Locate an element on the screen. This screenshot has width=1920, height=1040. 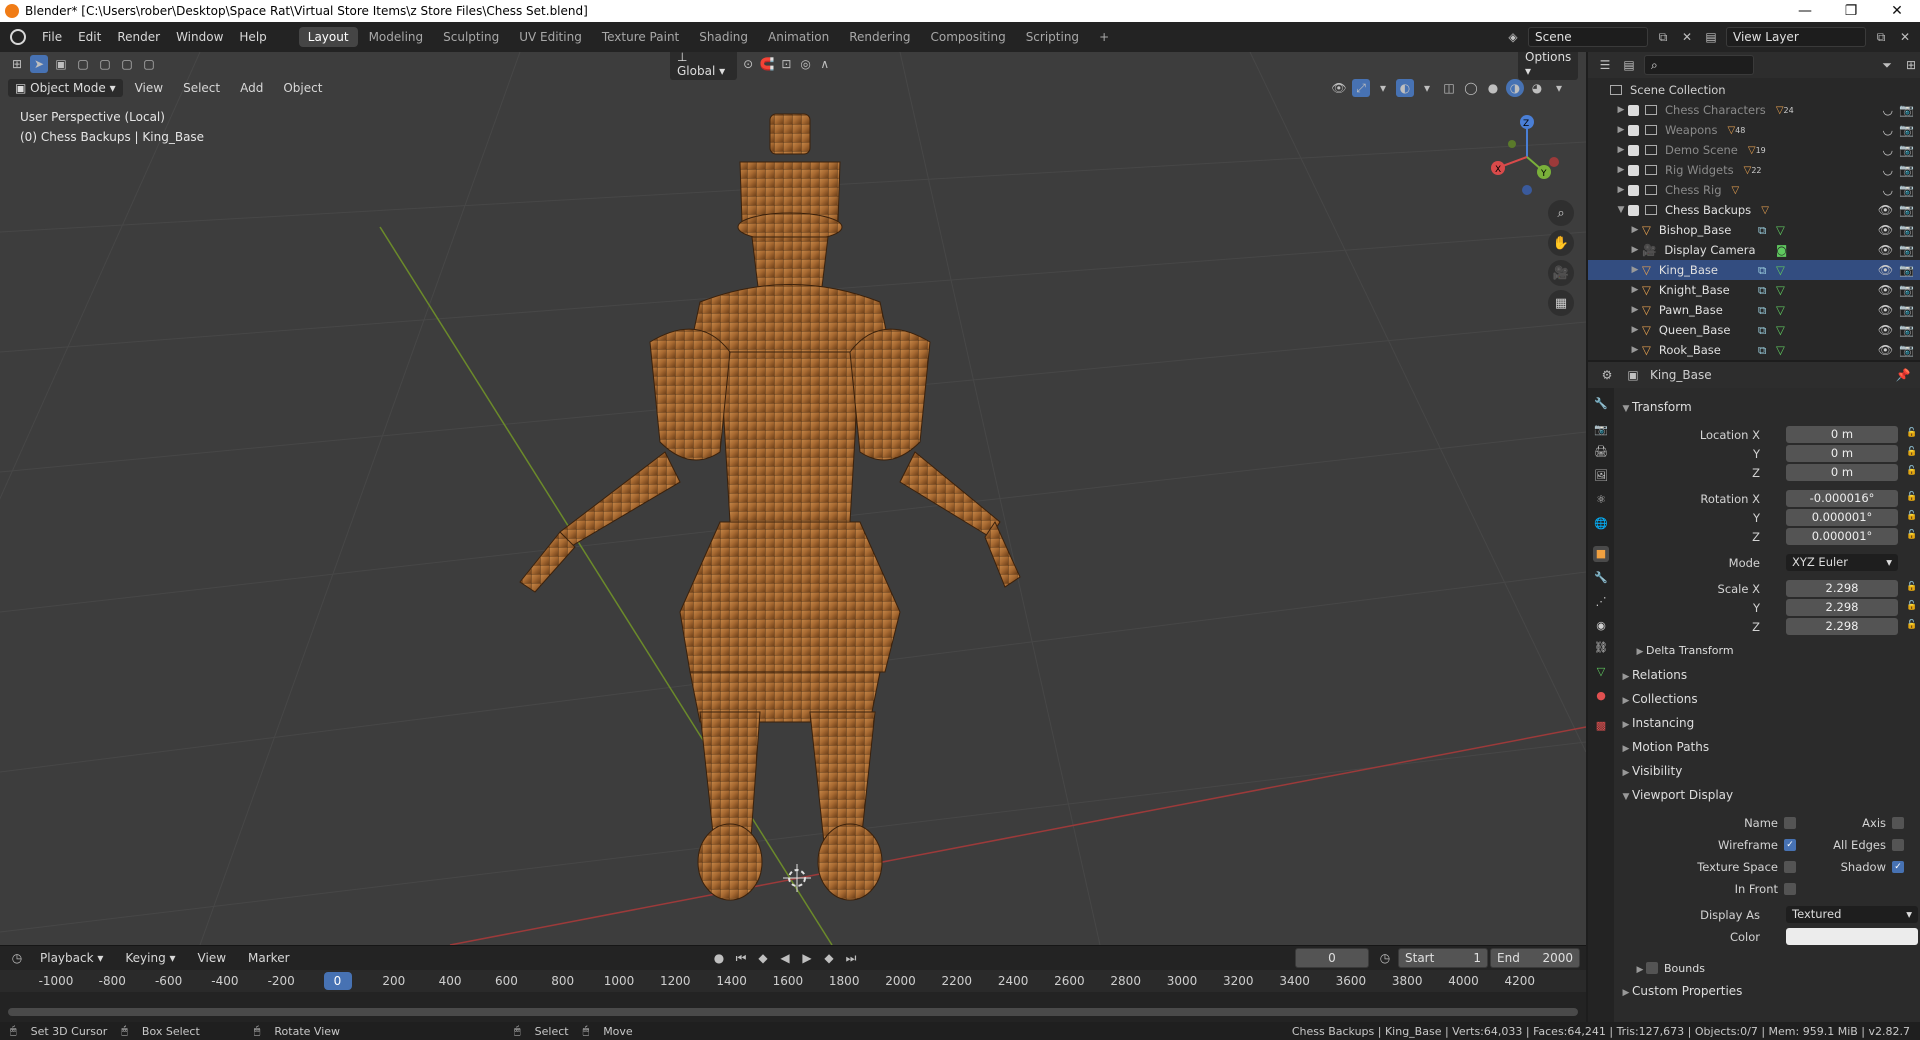
texture-tab-icon: ▩ is located at coordinates (1601, 726).